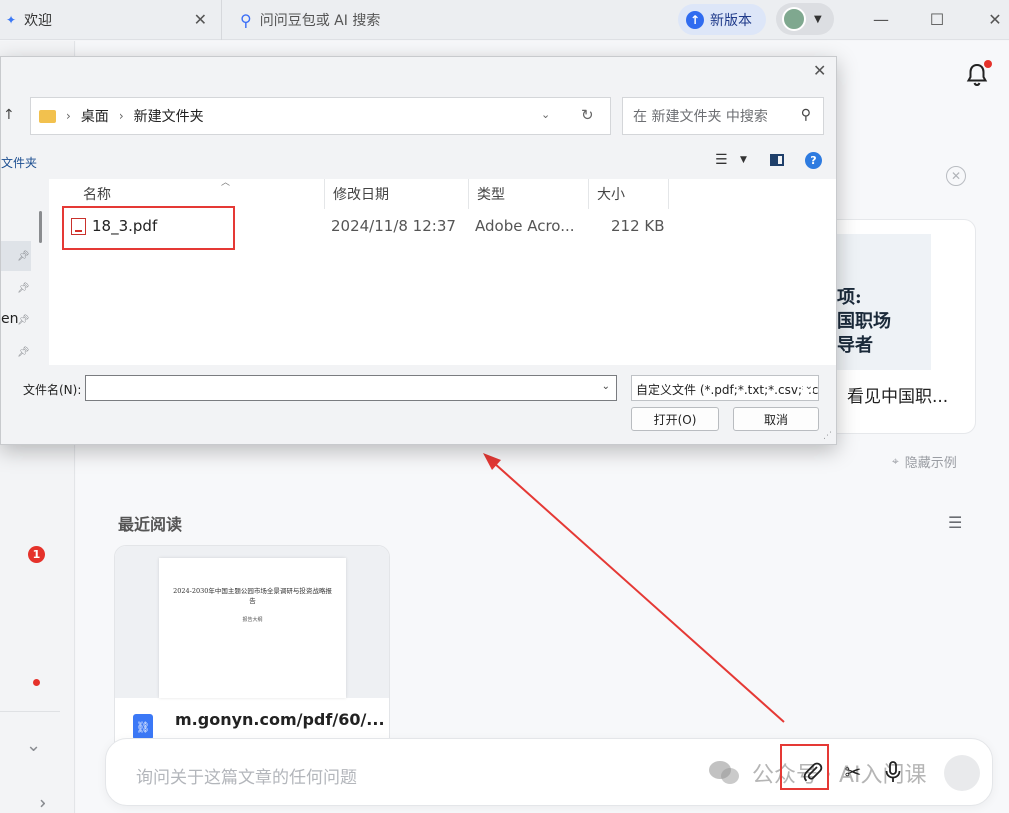 The image size is (1009, 813). What do you see at coordinates (962, 773) in the screenshot?
I see `send-button` at bounding box center [962, 773].